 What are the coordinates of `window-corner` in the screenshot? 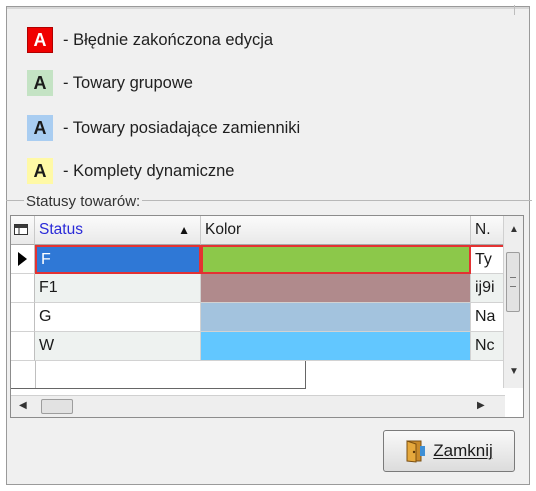 It's located at (518, 10).